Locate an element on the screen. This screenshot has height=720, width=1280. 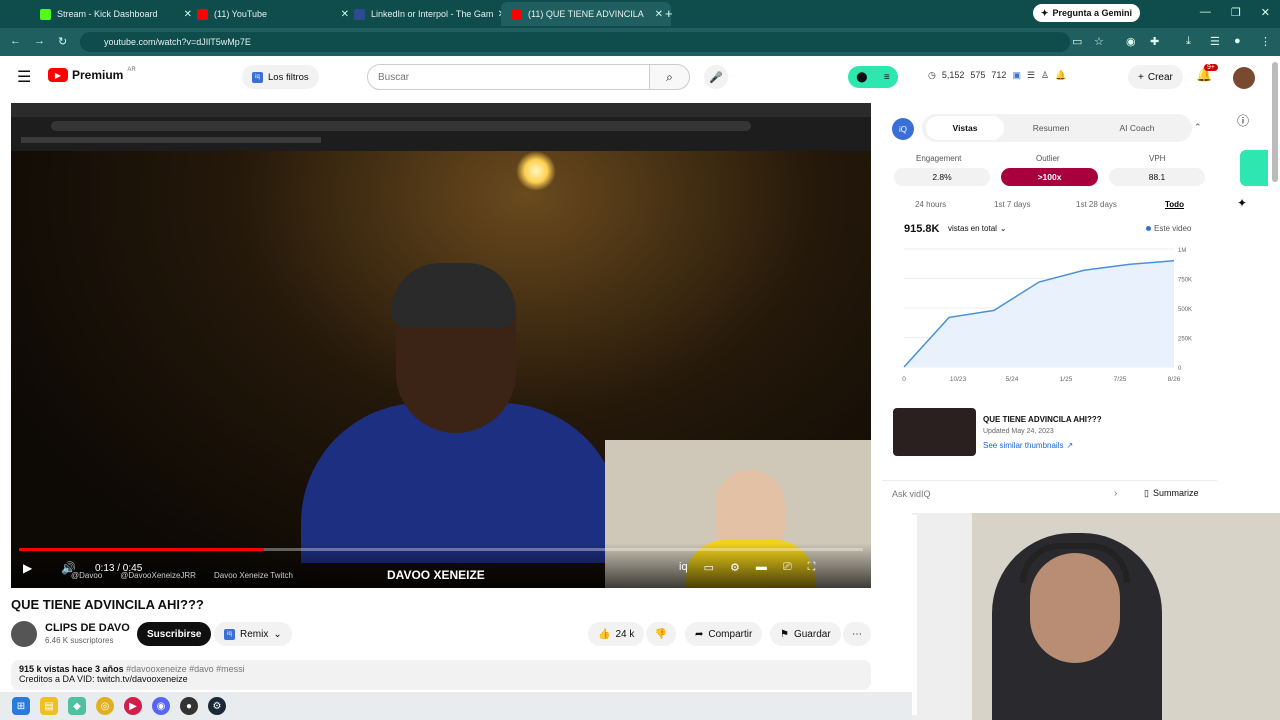
chrome-icon: ◎ is located at coordinates (105, 706).